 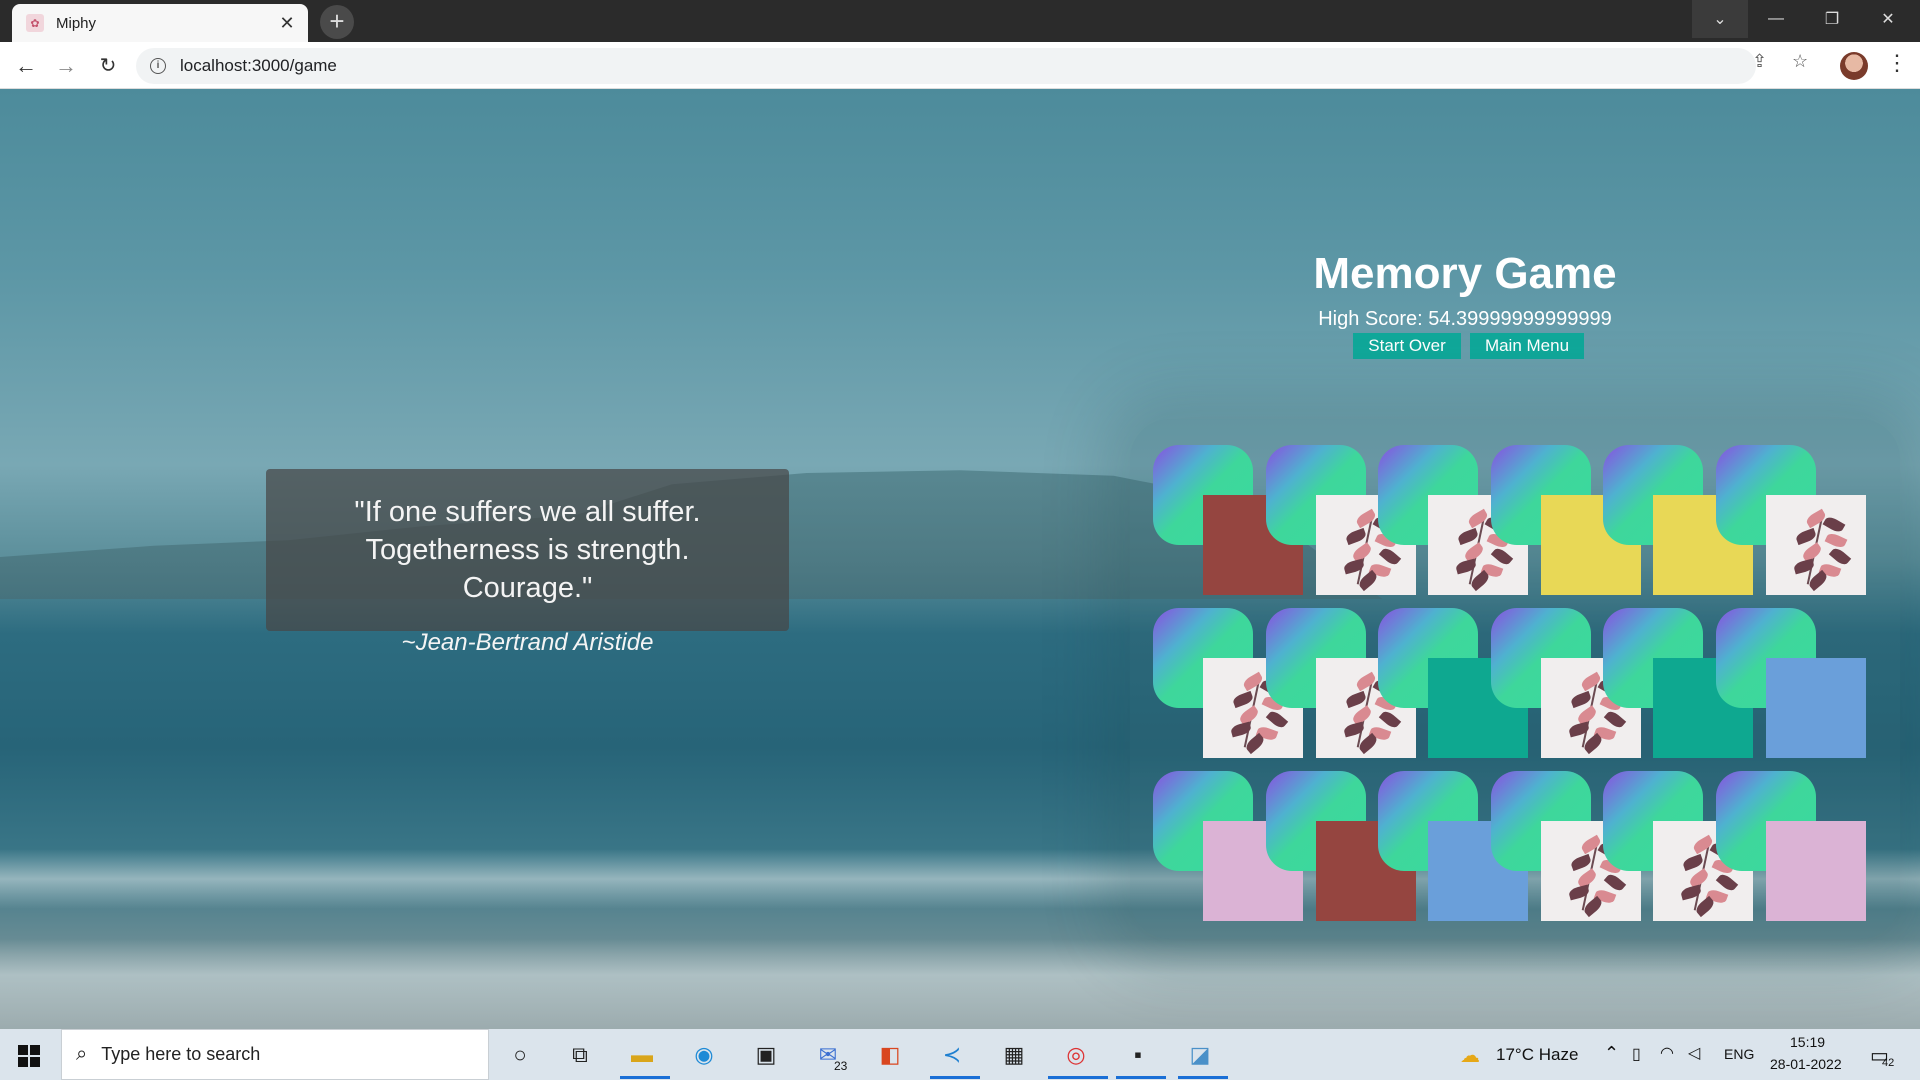 What do you see at coordinates (1739, 1054) in the screenshot?
I see `language-indicator: ENG` at bounding box center [1739, 1054].